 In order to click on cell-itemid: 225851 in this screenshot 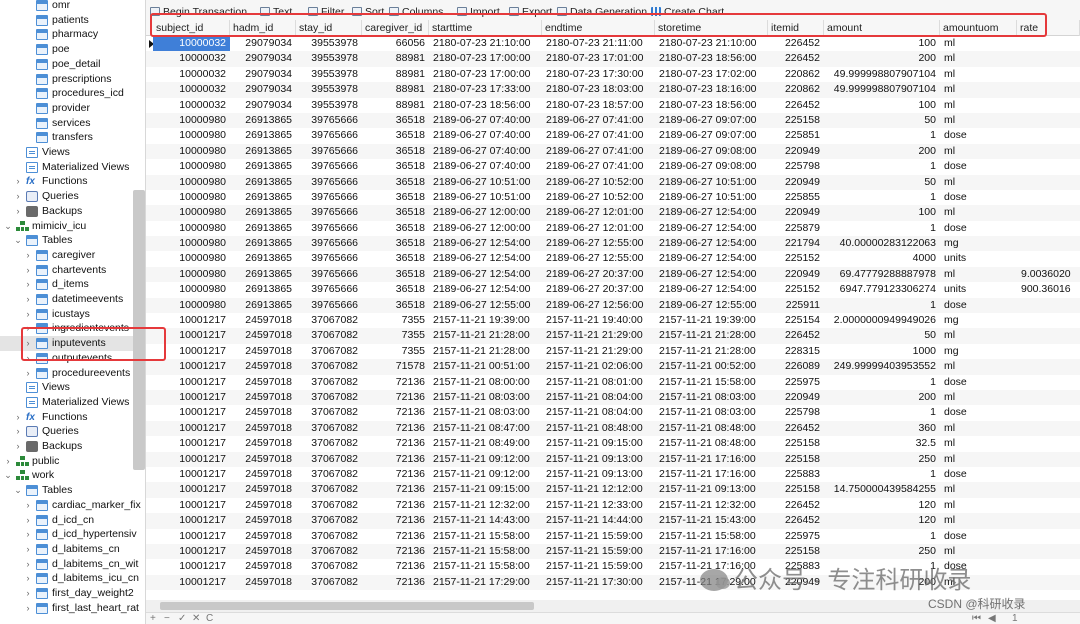, I will do `click(796, 135)`.